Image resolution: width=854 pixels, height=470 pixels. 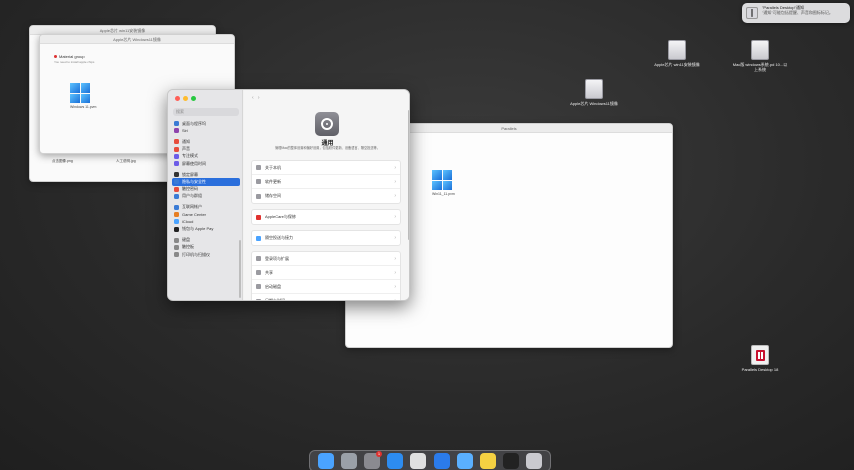 What do you see at coordinates (194, 215) in the screenshot?
I see `sidebar-item-label: Game Center` at bounding box center [194, 215].